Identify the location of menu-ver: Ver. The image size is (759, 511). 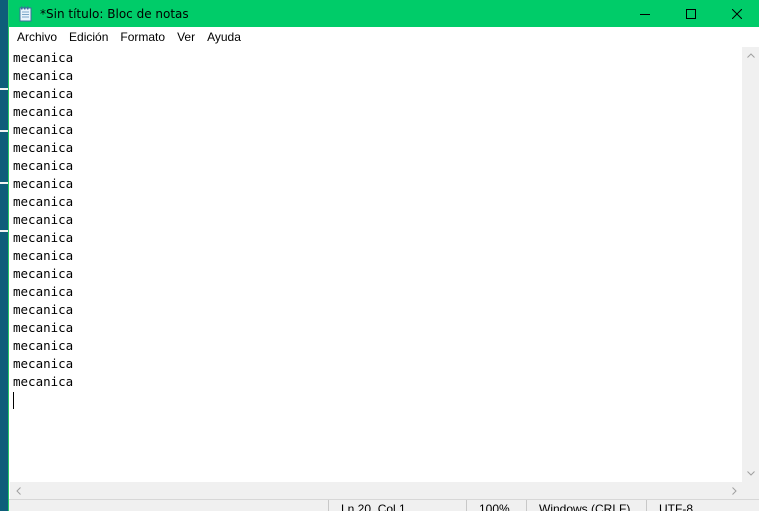
(186, 37).